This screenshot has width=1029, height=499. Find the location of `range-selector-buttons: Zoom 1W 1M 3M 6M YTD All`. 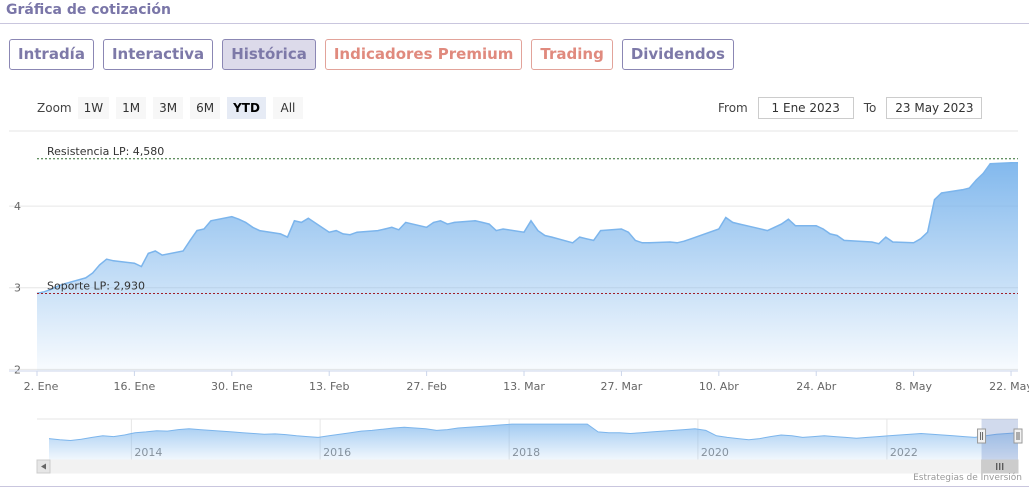

range-selector-buttons: Zoom 1W 1M 3M 6M YTD All is located at coordinates (173, 108).